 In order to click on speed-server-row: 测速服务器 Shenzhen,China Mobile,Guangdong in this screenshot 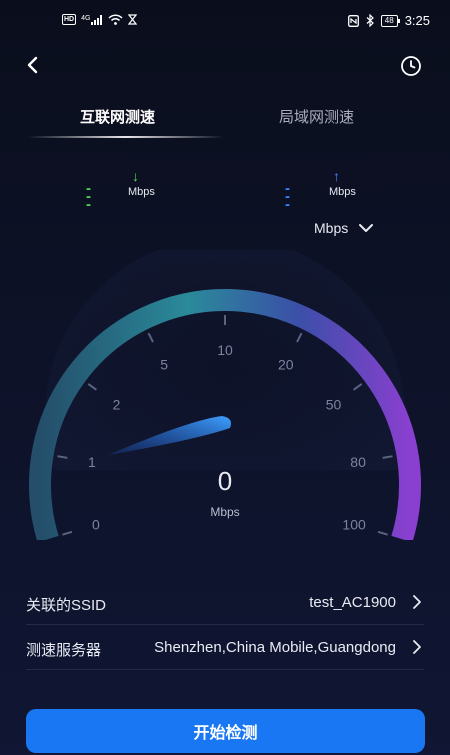, I will do `click(225, 647)`.